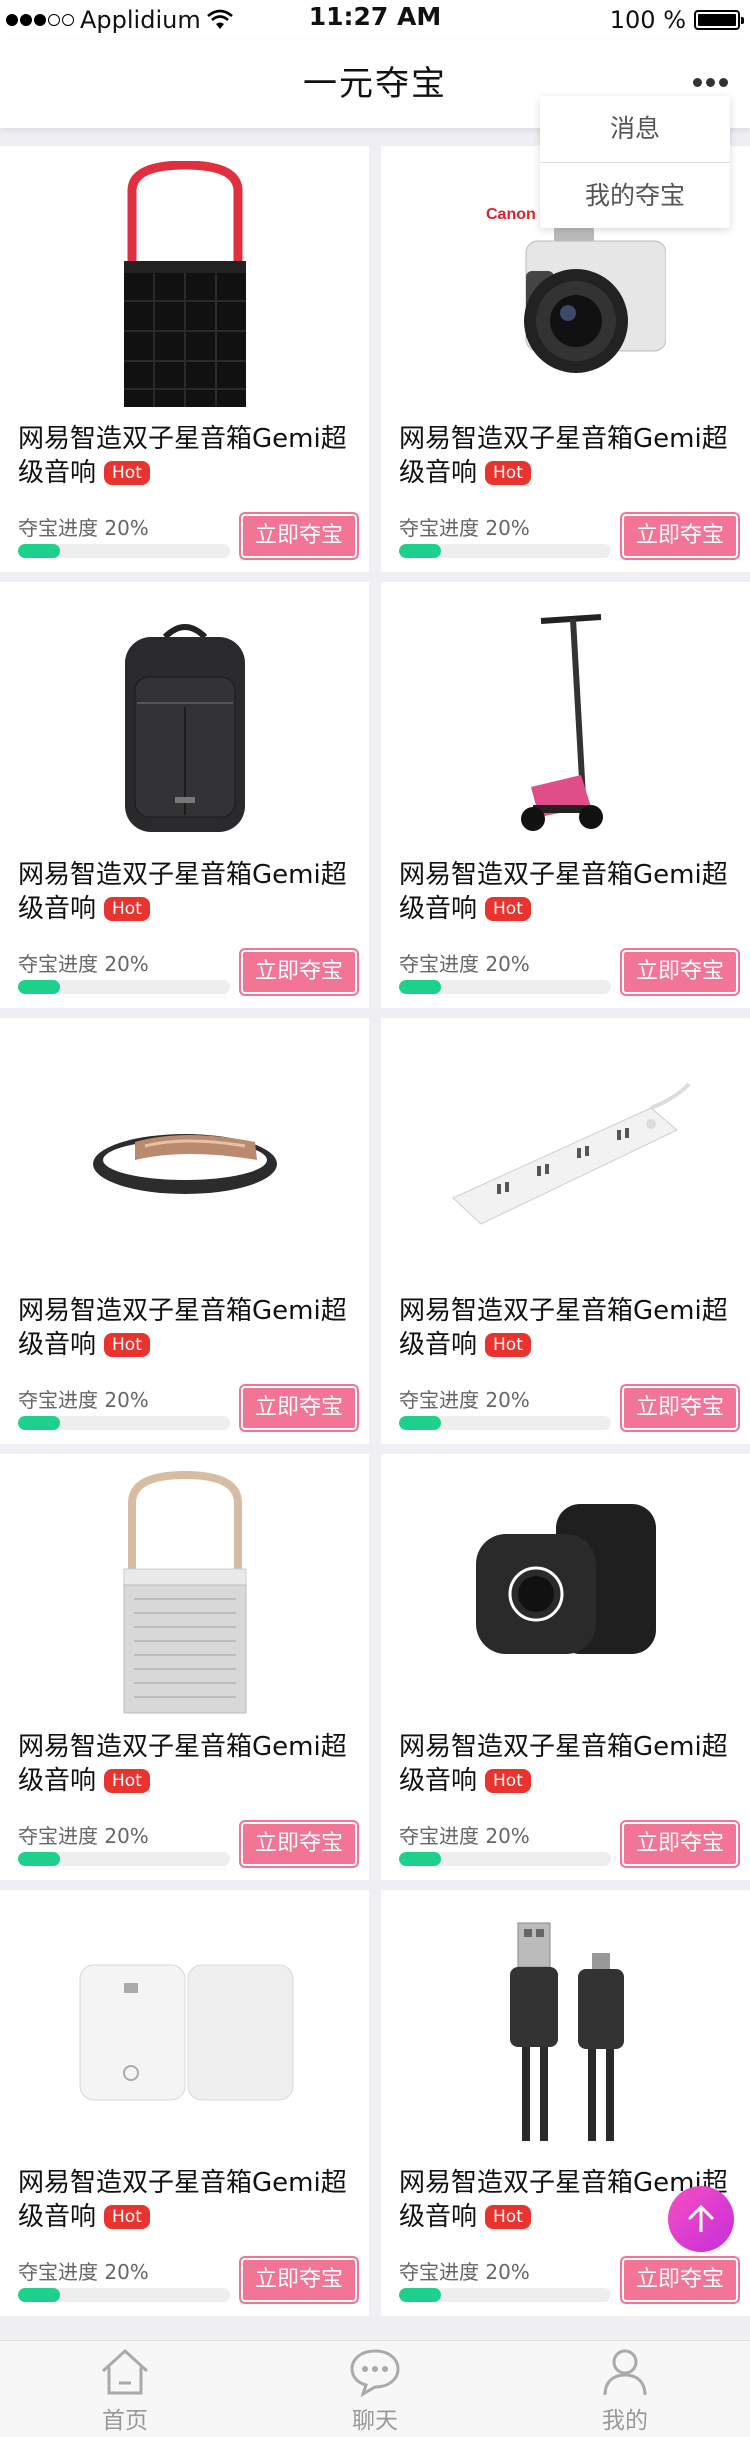  Describe the element at coordinates (511, 214) in the screenshot. I see `brand-text: Canon` at that location.